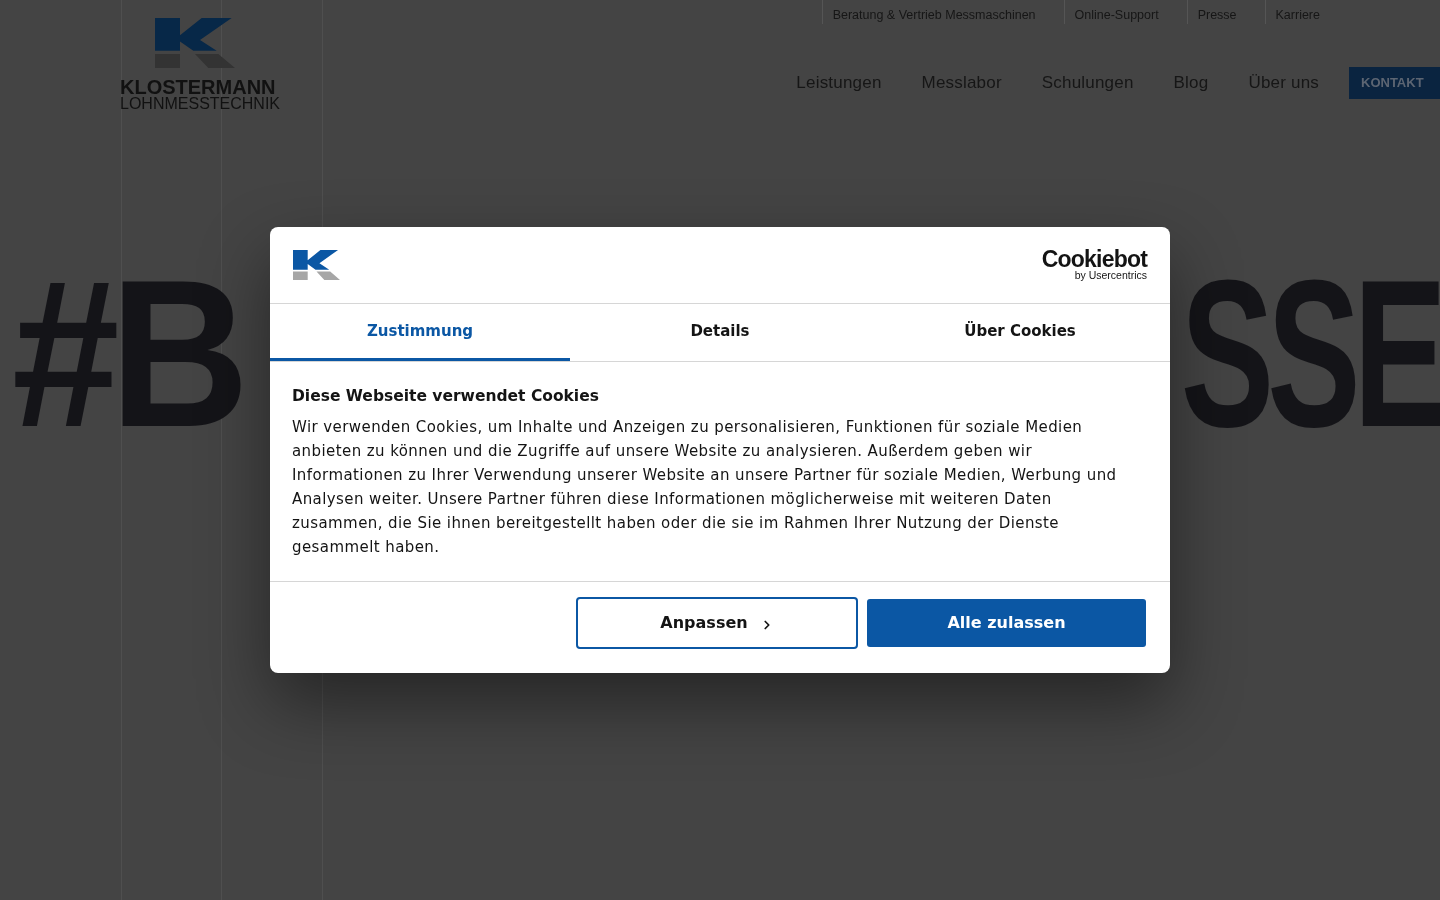 The image size is (1440, 900). Describe the element at coordinates (717, 623) in the screenshot. I see `customize-button: Anpassen` at that location.